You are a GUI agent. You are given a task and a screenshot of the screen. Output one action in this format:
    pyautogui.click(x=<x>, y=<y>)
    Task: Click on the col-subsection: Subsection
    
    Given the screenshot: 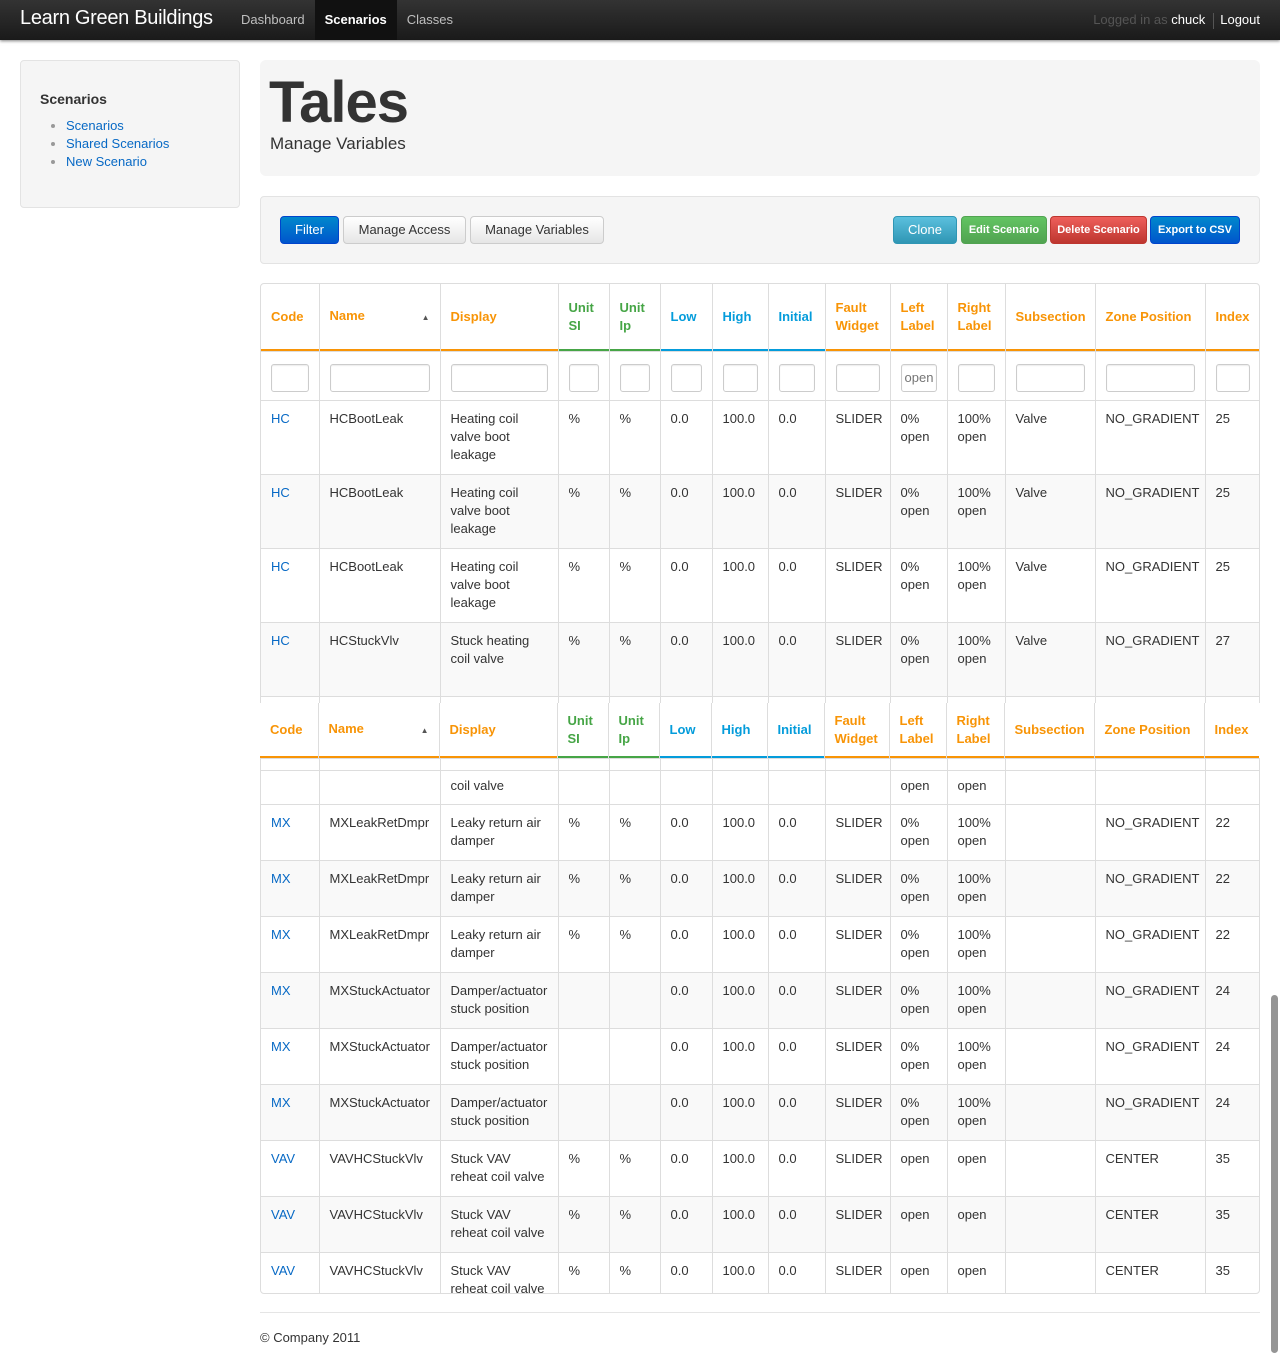 What is the action you would take?
    pyautogui.click(x=1049, y=318)
    